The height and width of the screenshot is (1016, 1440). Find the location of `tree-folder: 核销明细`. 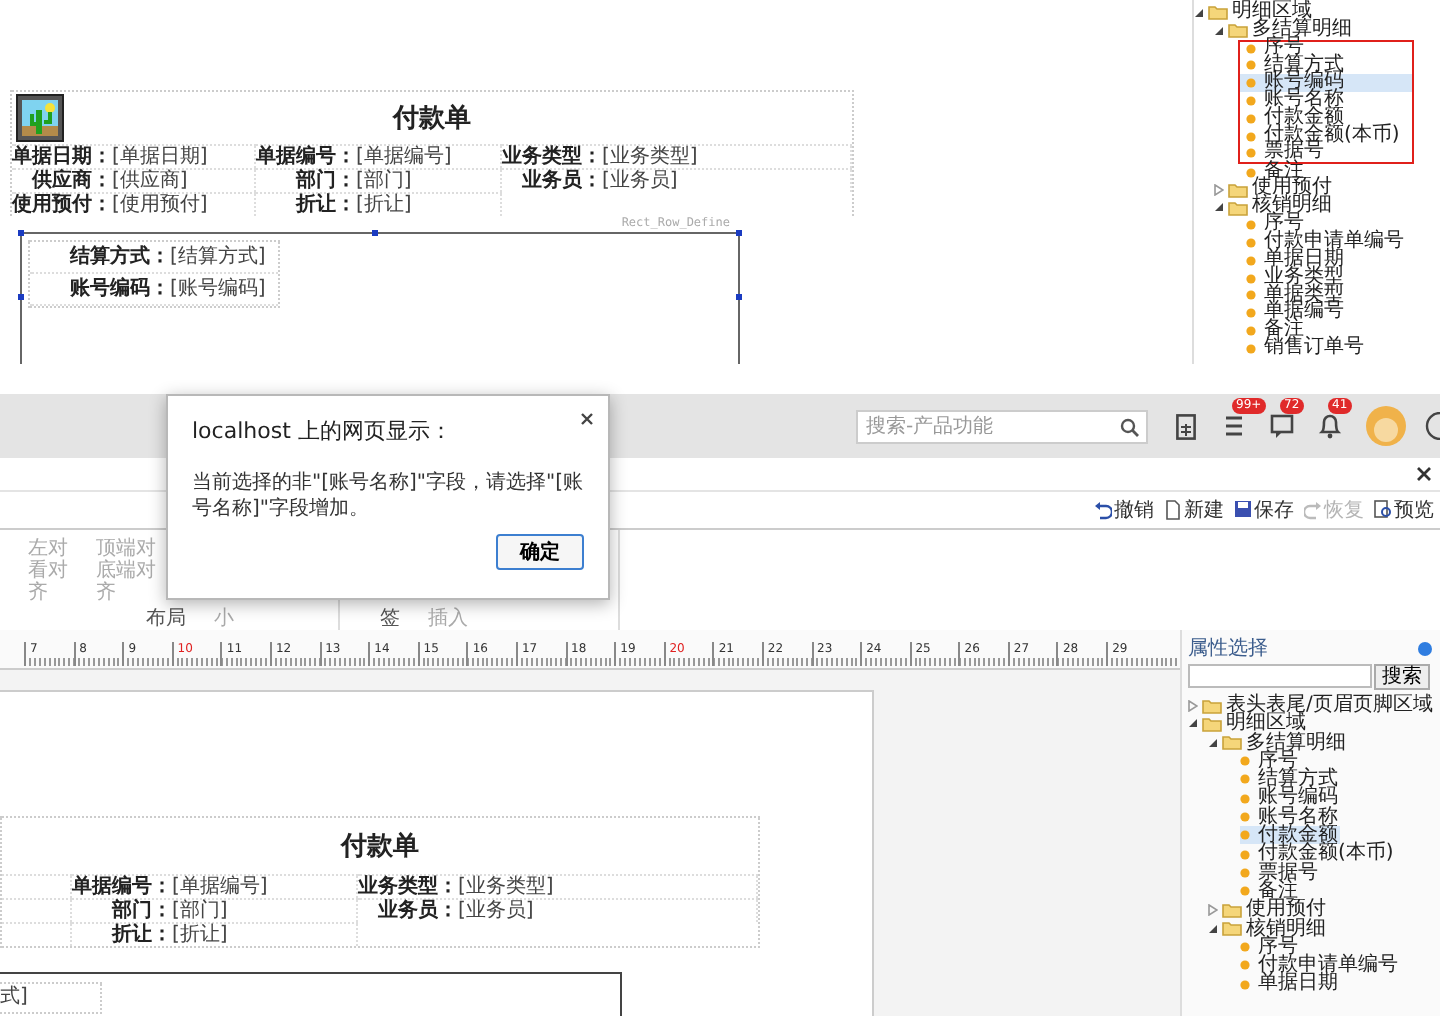

tree-folder: 核销明细 is located at coordinates (1268, 928).